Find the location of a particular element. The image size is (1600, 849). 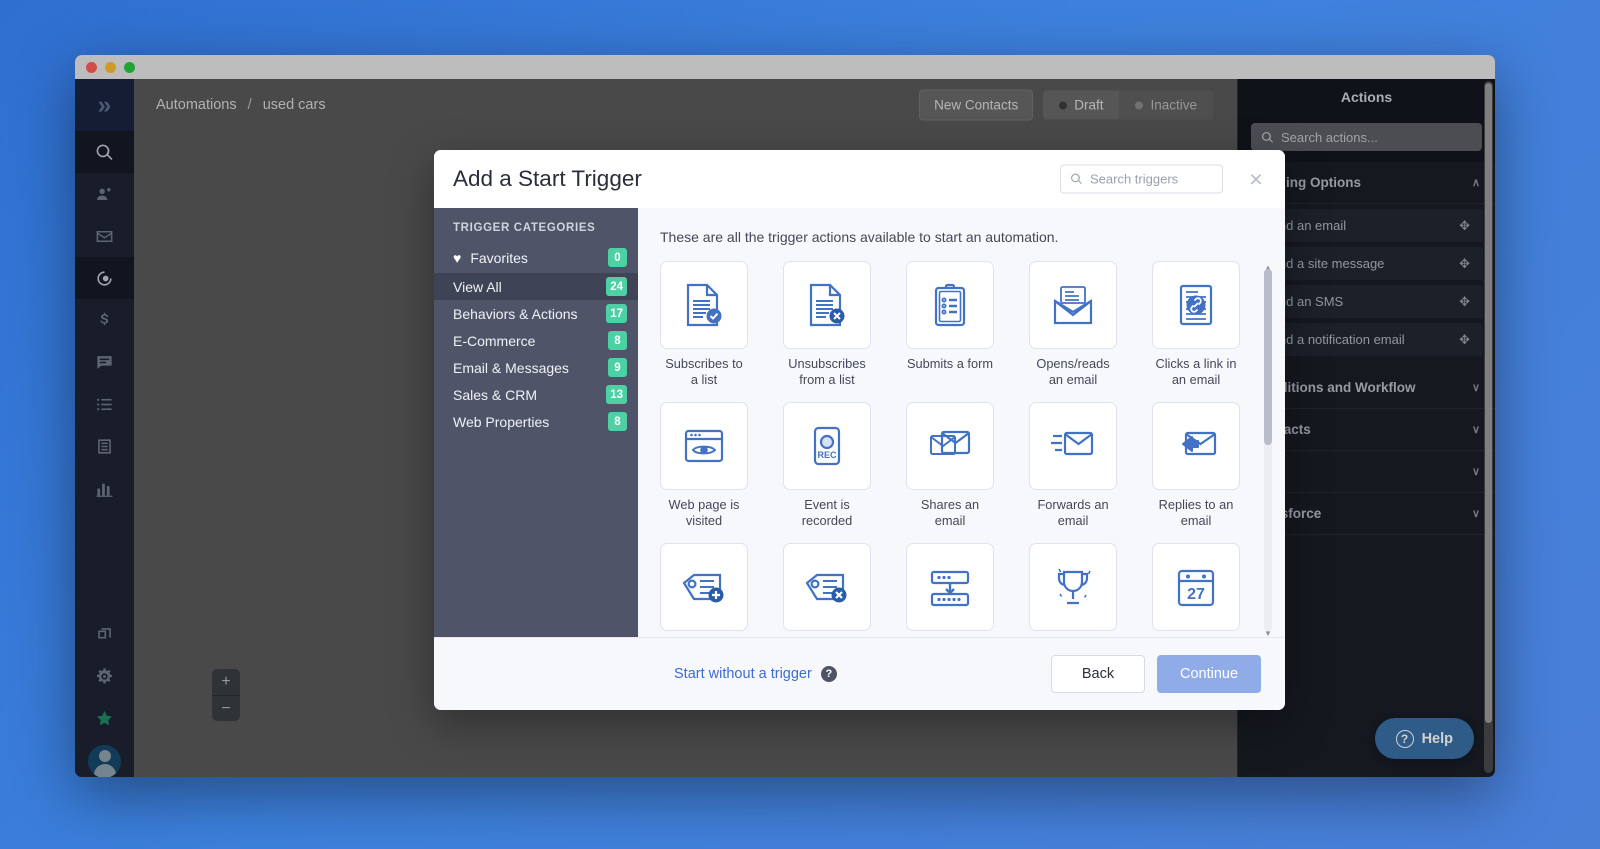

svg-text: REC is located at coordinates (827, 455).